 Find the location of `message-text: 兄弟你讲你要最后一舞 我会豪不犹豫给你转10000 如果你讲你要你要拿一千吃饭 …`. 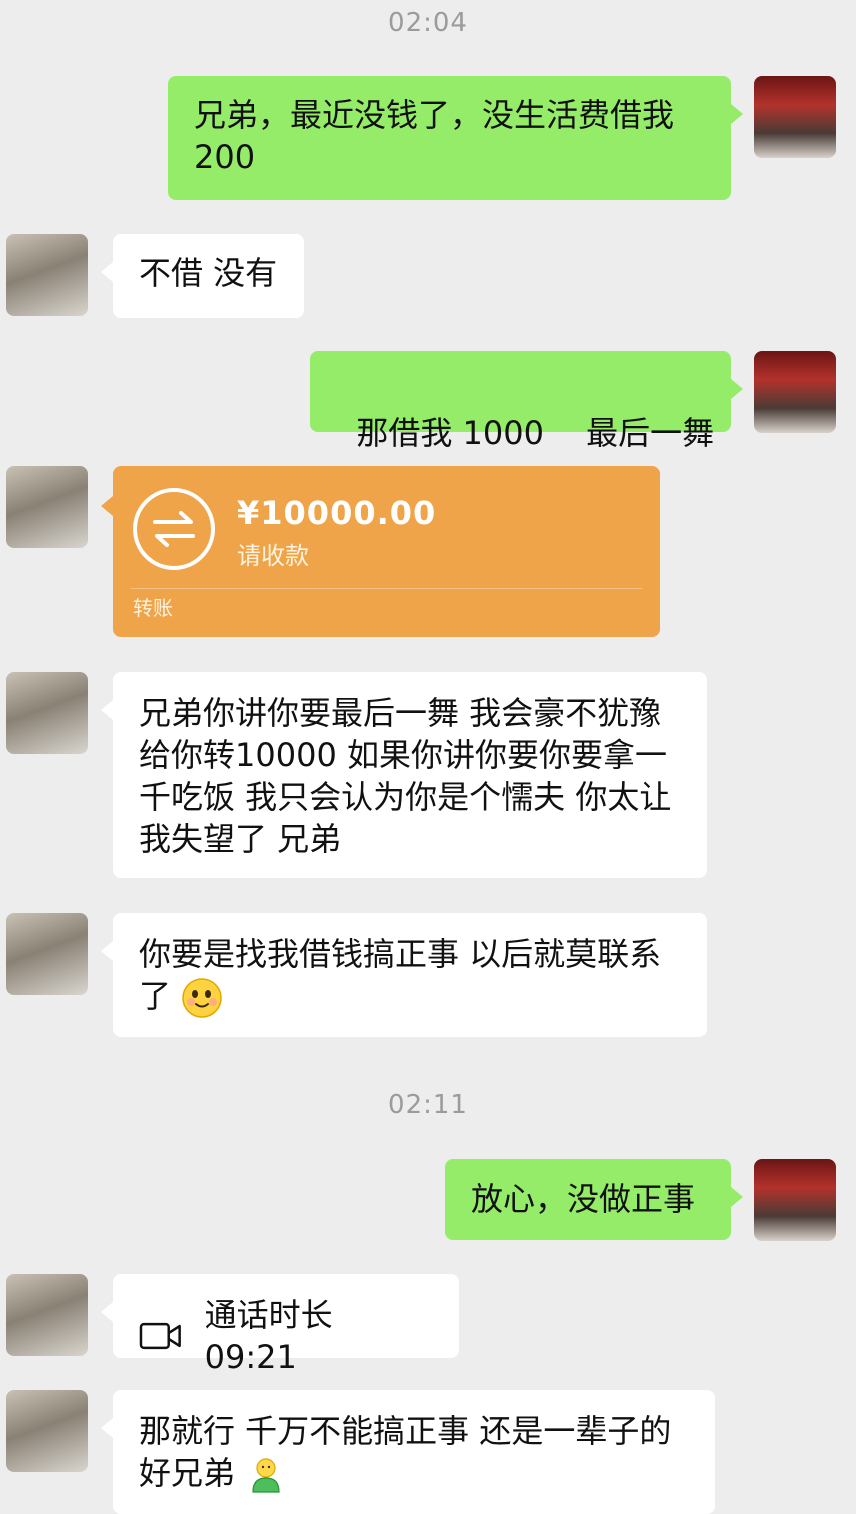

message-text: 兄弟你讲你要最后一舞 我会豪不犹豫给你转10000 如果你讲你要你要拿一千吃饭 … is located at coordinates (405, 776).